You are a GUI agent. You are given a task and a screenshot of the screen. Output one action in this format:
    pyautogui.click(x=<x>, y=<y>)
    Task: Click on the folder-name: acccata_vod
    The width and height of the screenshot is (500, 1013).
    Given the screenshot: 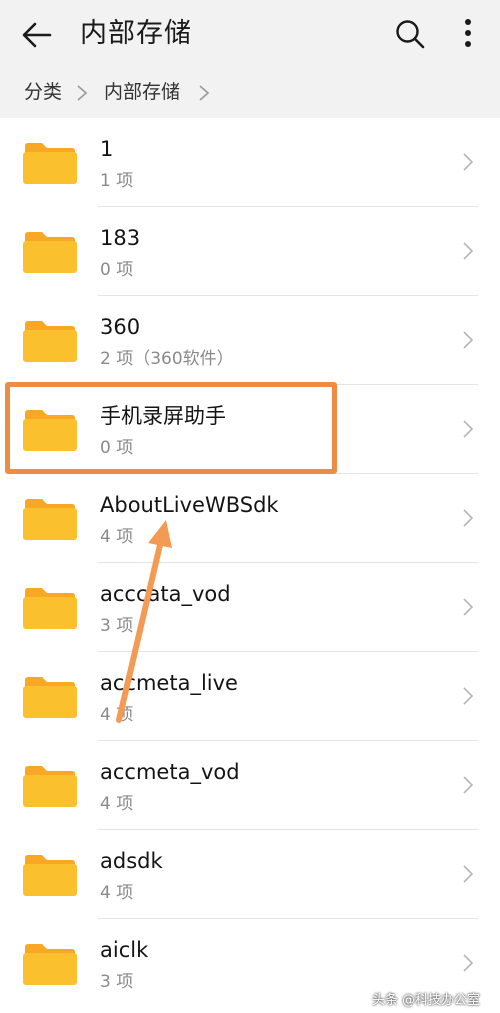 What is the action you would take?
    pyautogui.click(x=165, y=594)
    